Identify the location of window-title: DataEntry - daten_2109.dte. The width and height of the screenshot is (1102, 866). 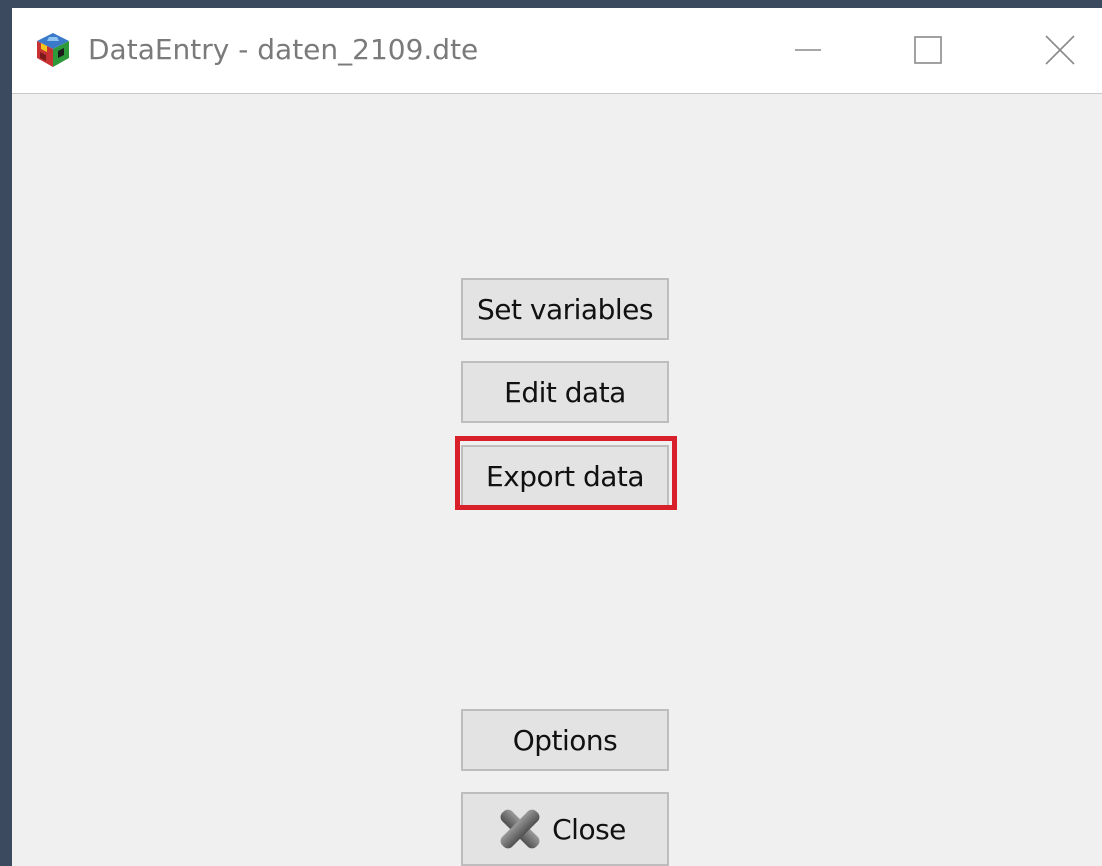
(283, 49).